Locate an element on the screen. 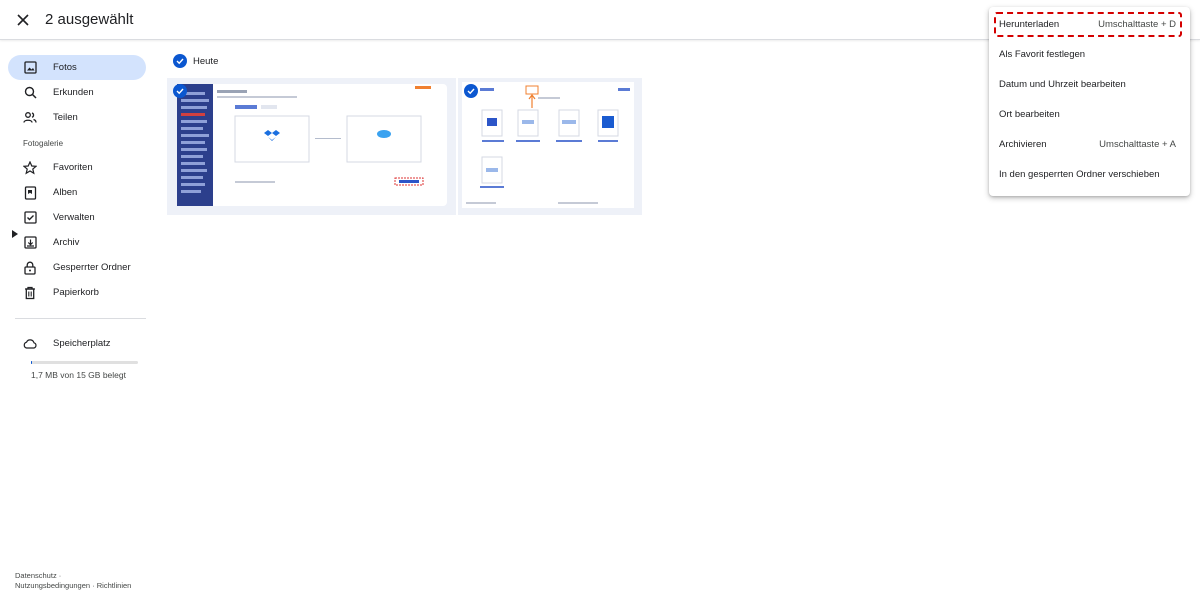 This screenshot has width=1200, height=606. menu-item-label: Als Favorit festlegen is located at coordinates (1042, 54).